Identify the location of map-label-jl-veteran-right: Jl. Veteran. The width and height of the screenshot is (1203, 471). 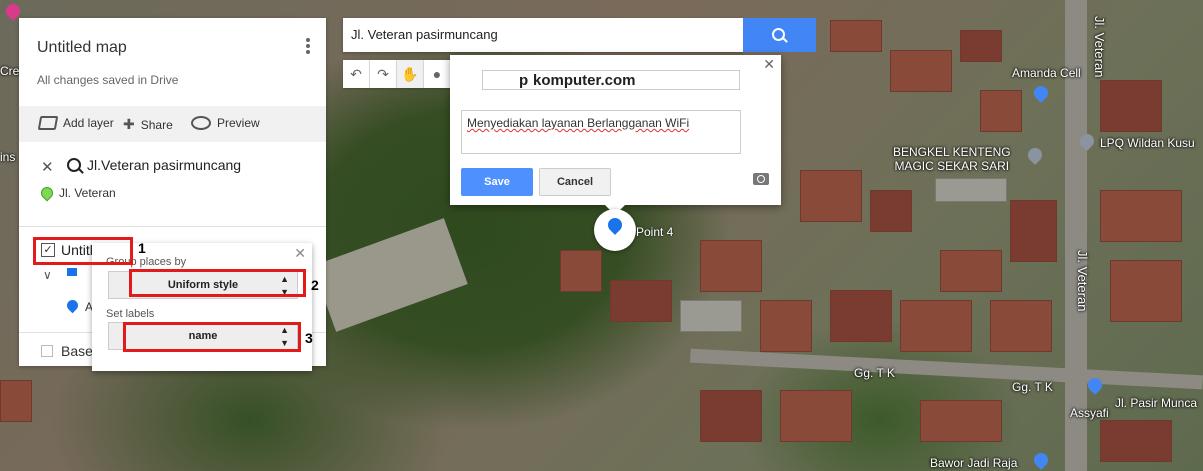
(1082, 281).